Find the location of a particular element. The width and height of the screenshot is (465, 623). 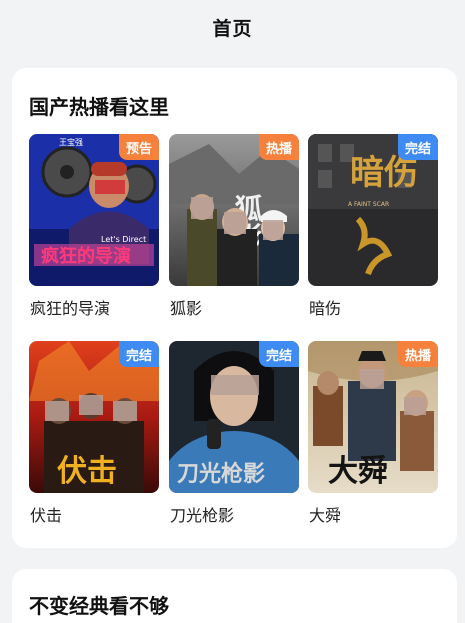

drama-card-fox-shadow: 狐影 热播 狐影 is located at coordinates (234, 226).